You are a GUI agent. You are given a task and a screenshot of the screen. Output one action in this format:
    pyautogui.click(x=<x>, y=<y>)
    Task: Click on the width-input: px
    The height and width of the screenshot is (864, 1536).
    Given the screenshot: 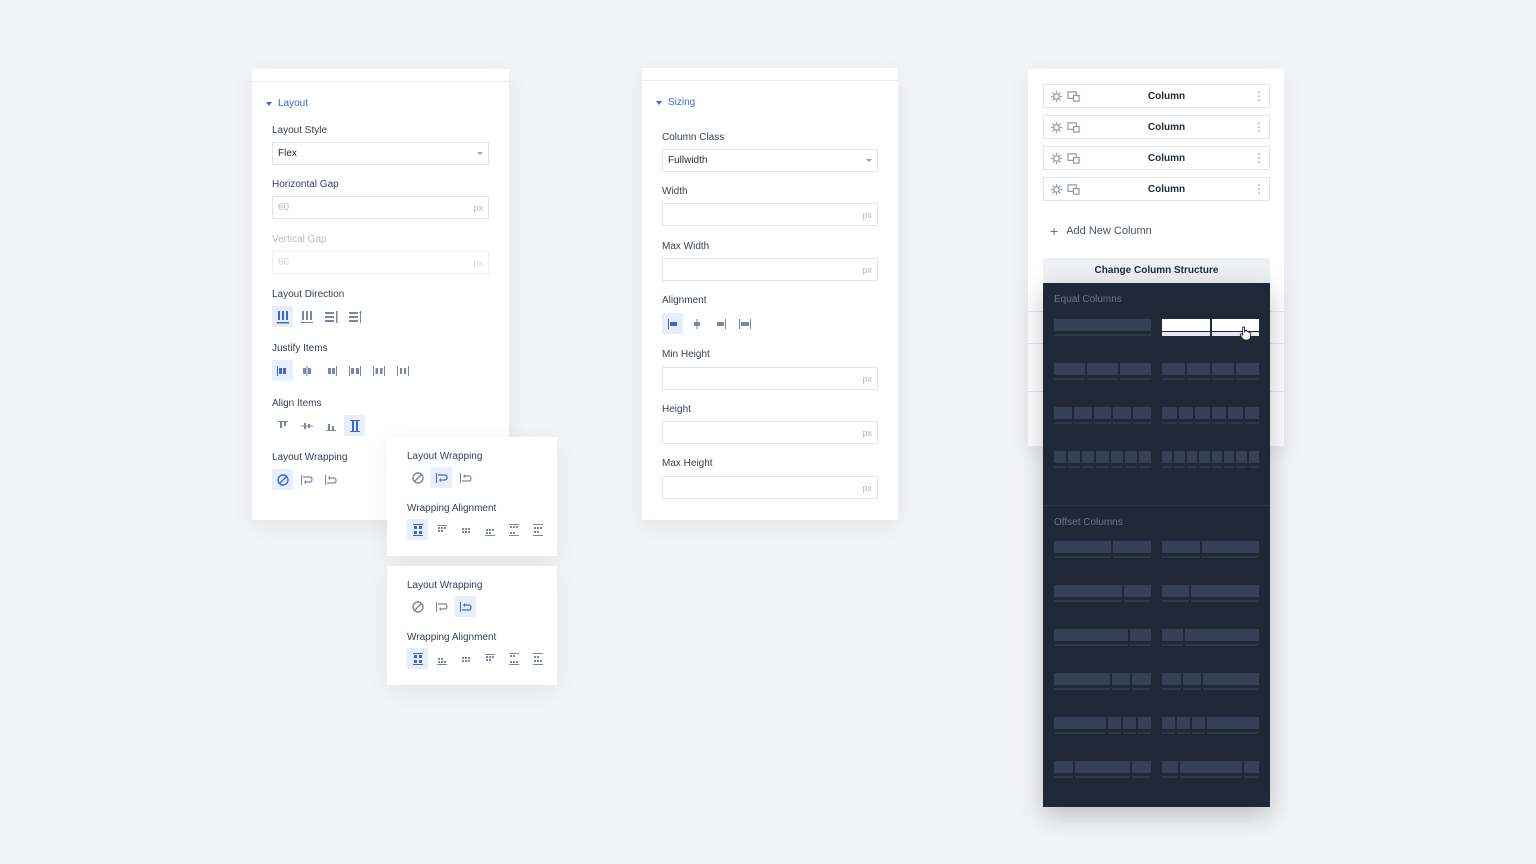 What is the action you would take?
    pyautogui.click(x=770, y=214)
    